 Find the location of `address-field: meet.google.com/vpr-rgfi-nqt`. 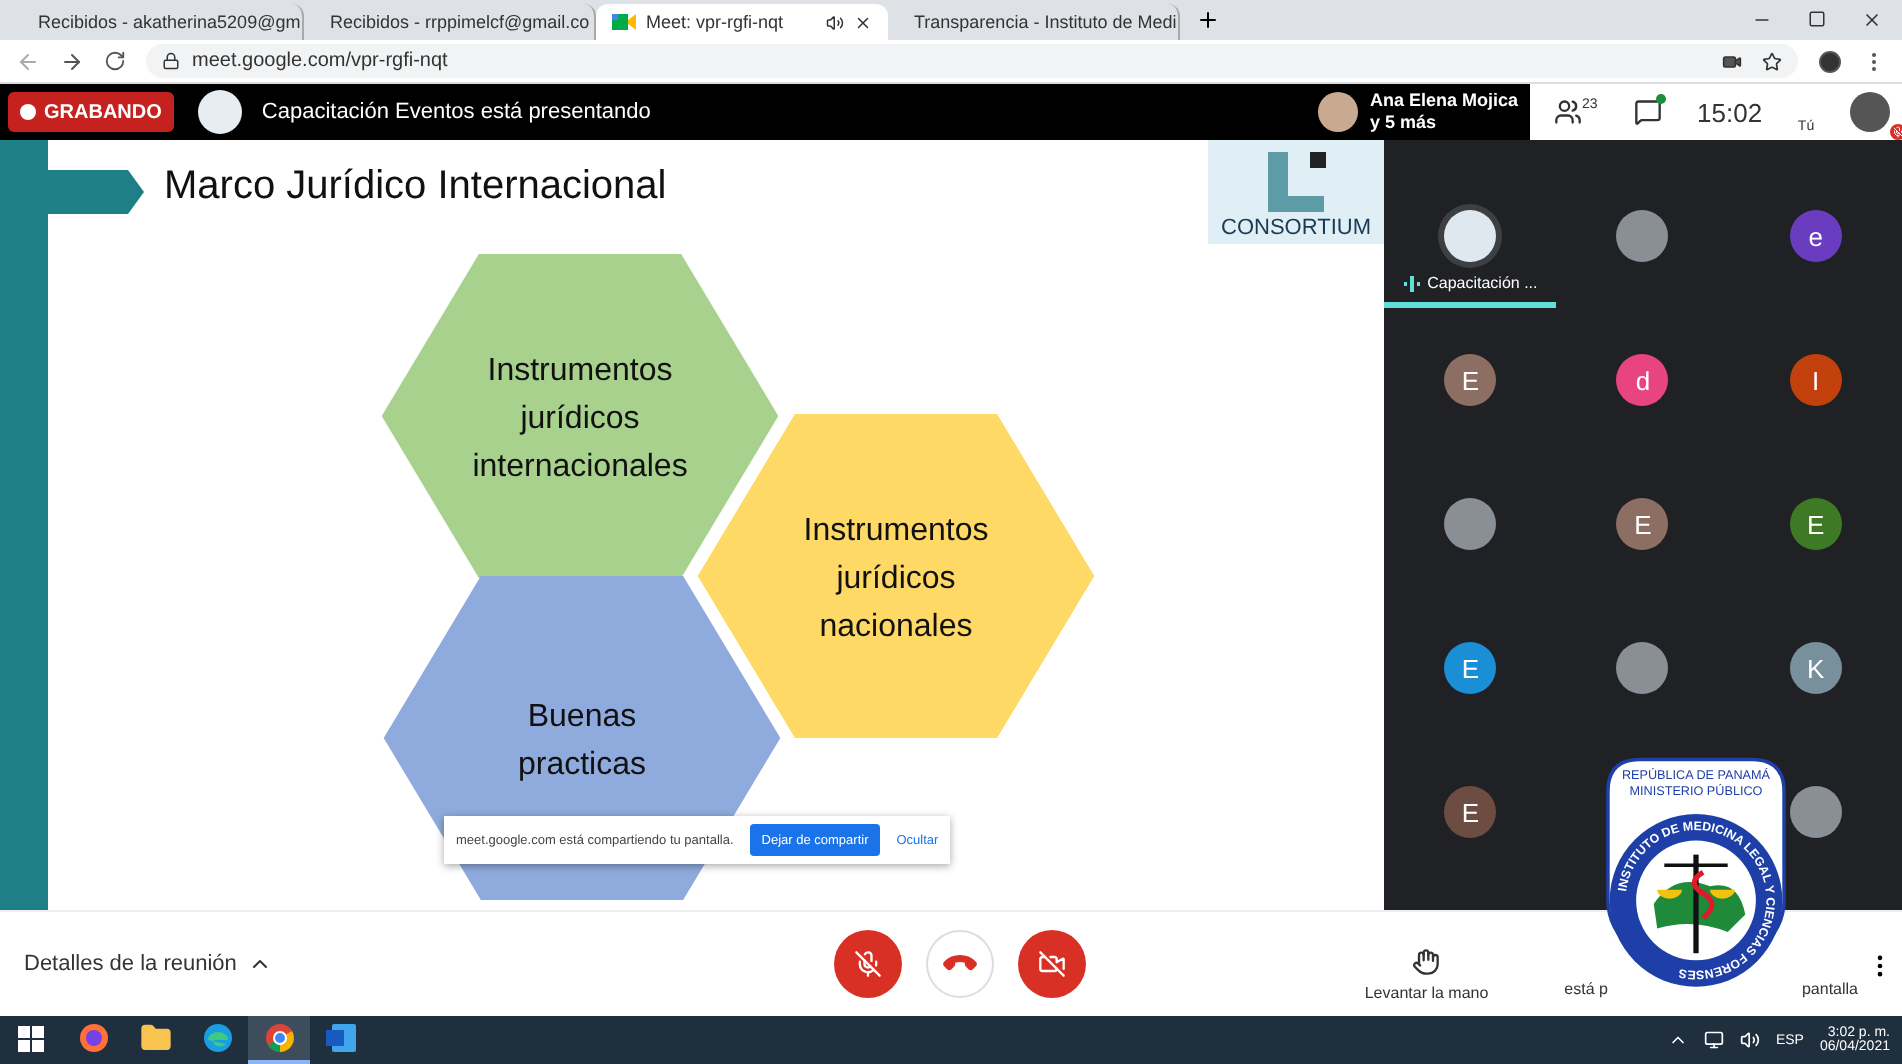

address-field: meet.google.com/vpr-rgfi-nqt is located at coordinates (972, 61).